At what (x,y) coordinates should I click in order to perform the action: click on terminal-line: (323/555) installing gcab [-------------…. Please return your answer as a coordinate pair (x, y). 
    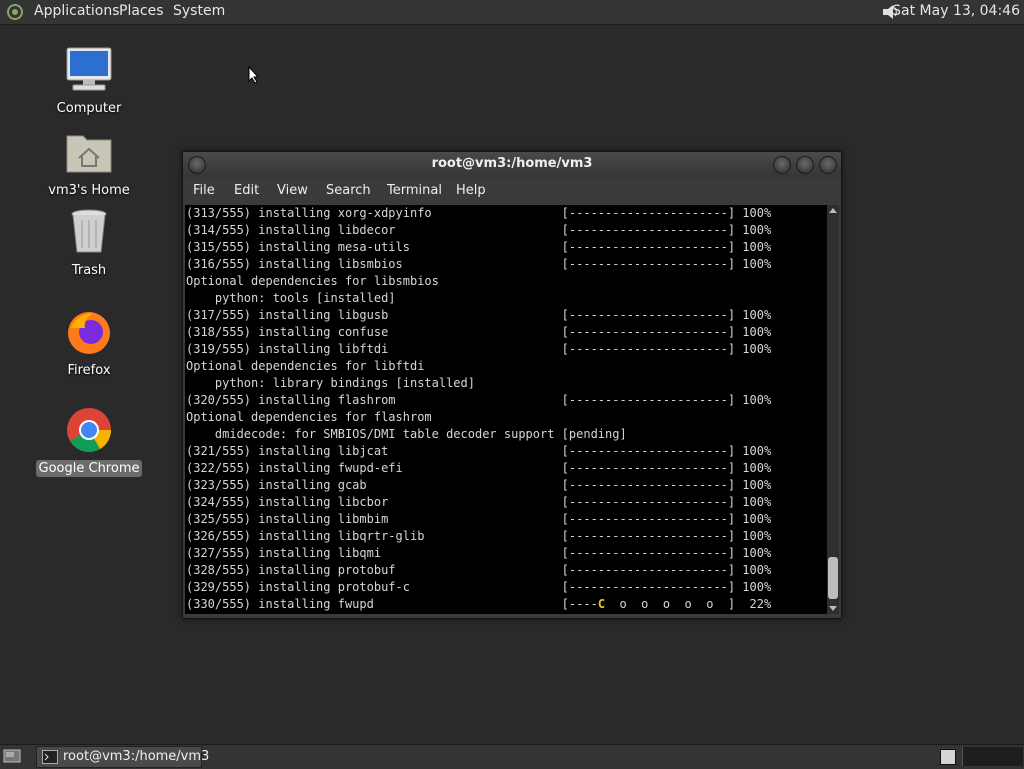
    Looking at the image, I should click on (479, 485).